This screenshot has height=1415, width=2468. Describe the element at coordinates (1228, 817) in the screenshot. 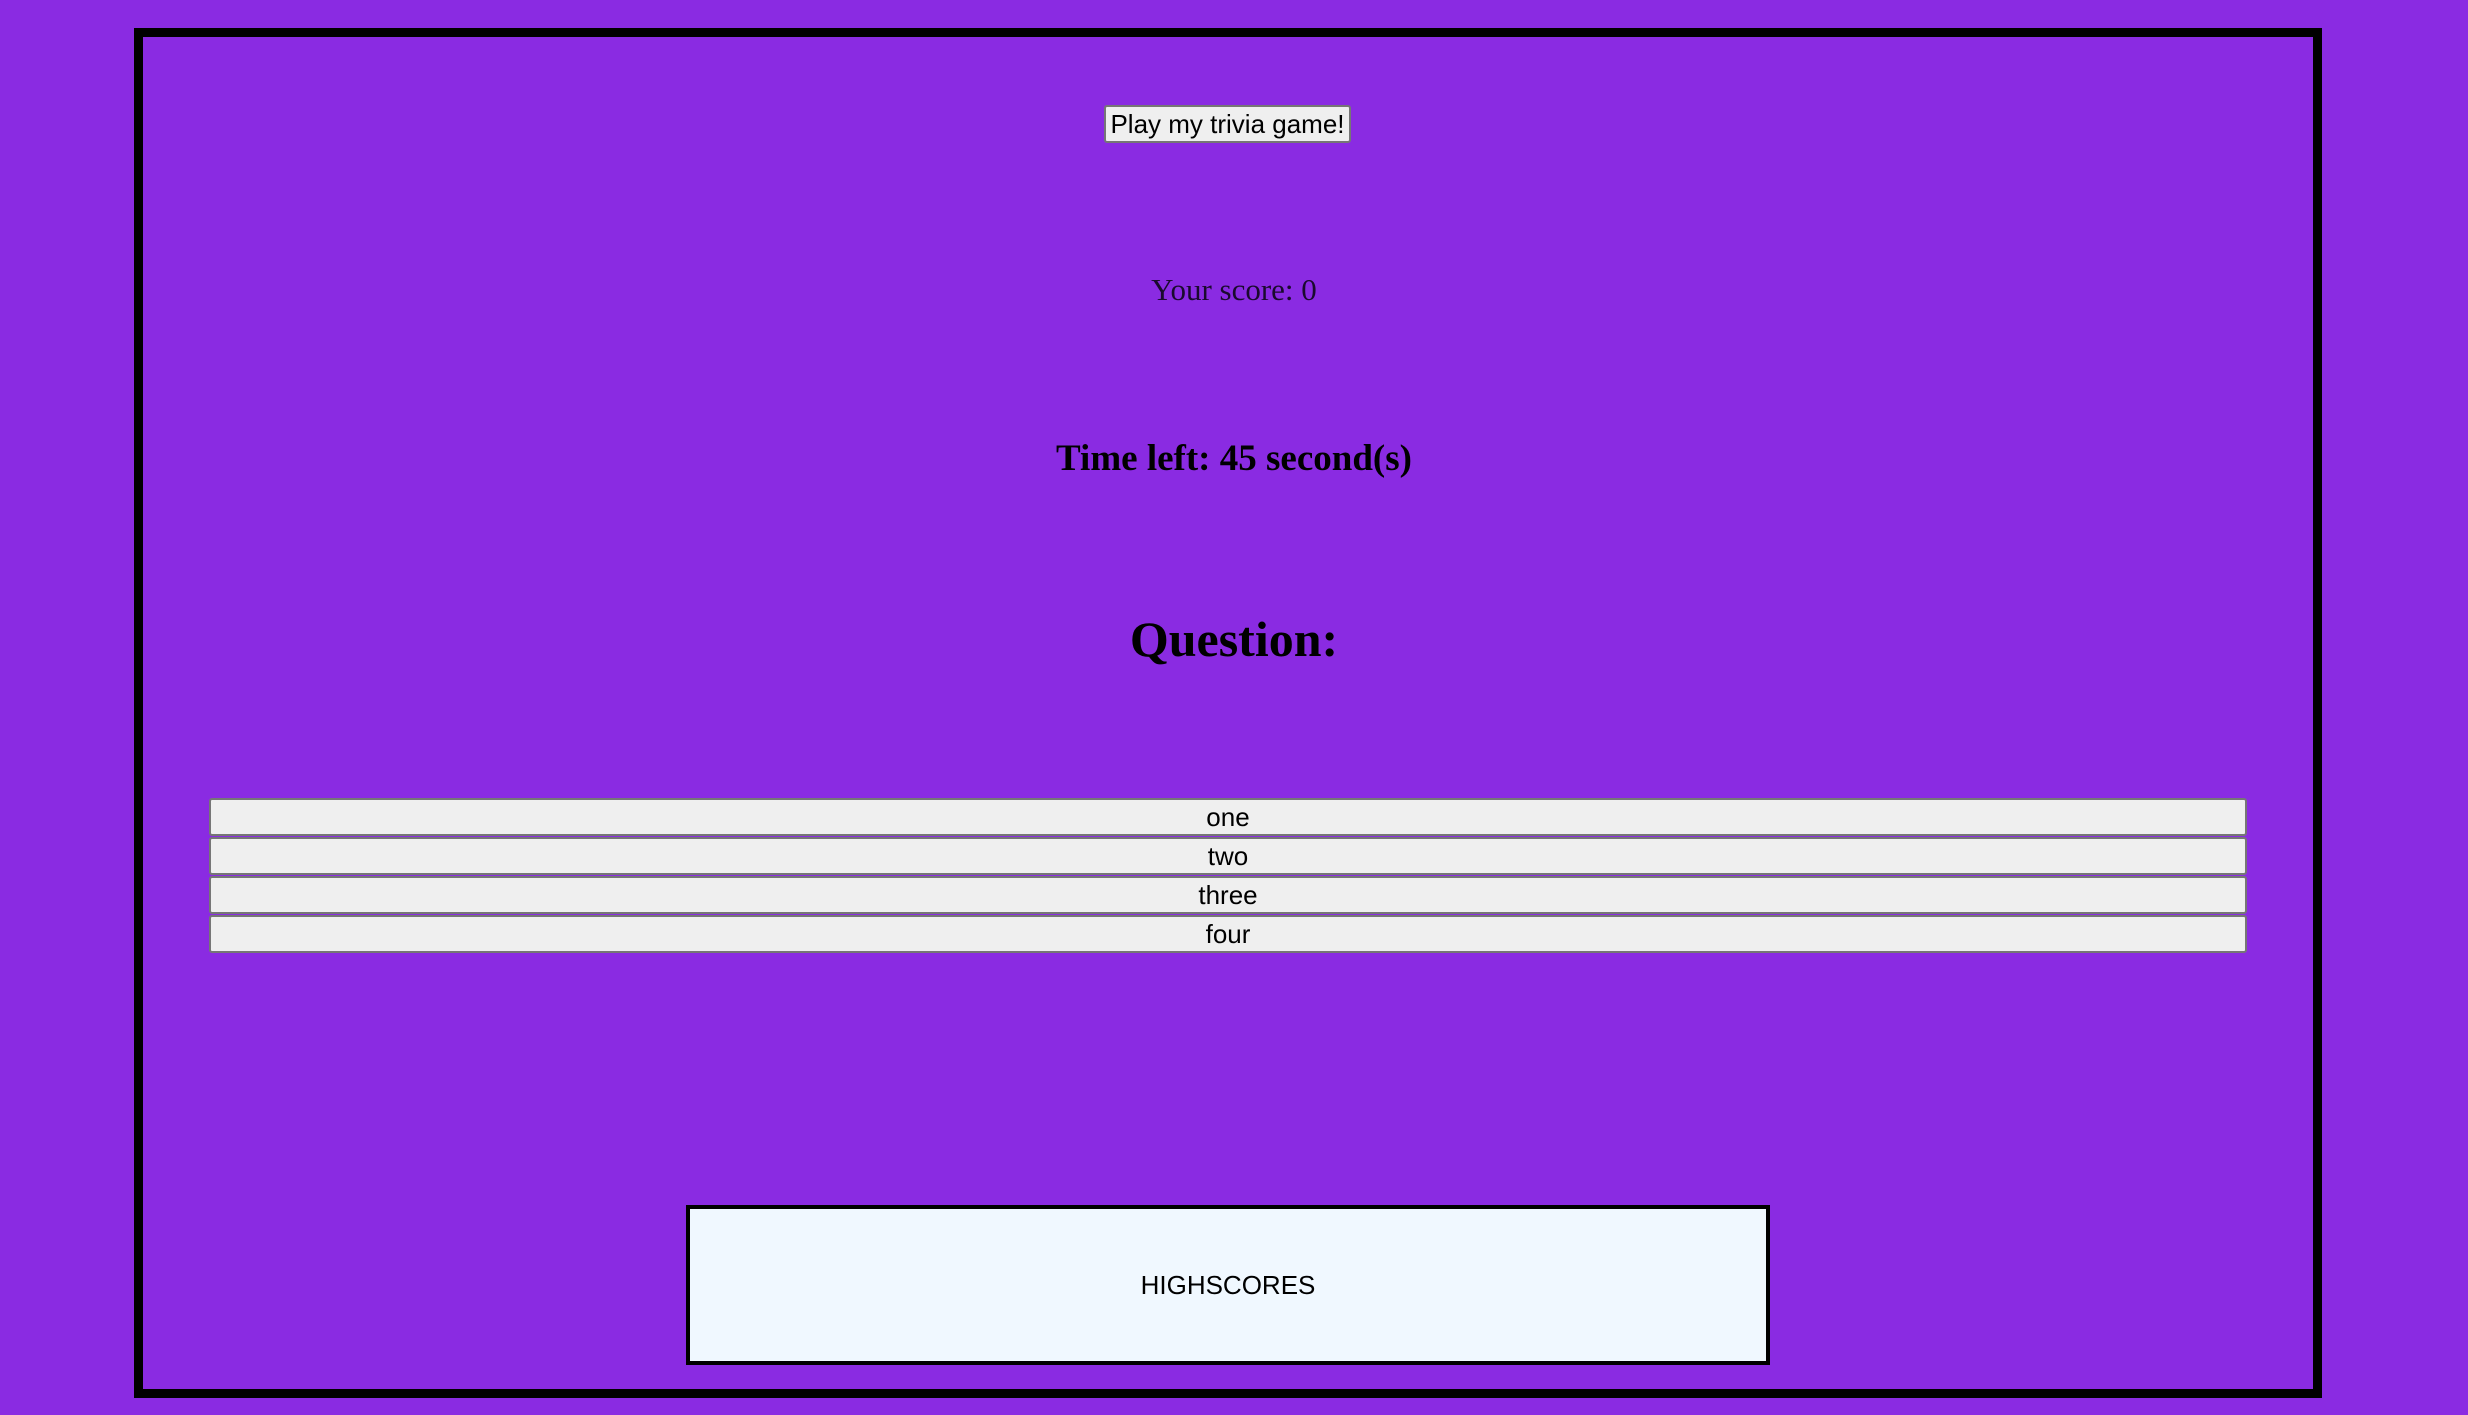

I see `answer-button-one: one` at that location.